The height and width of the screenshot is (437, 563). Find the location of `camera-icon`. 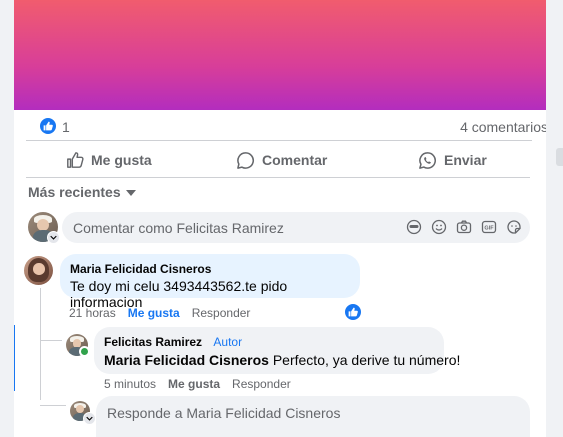

camera-icon is located at coordinates (464, 229).